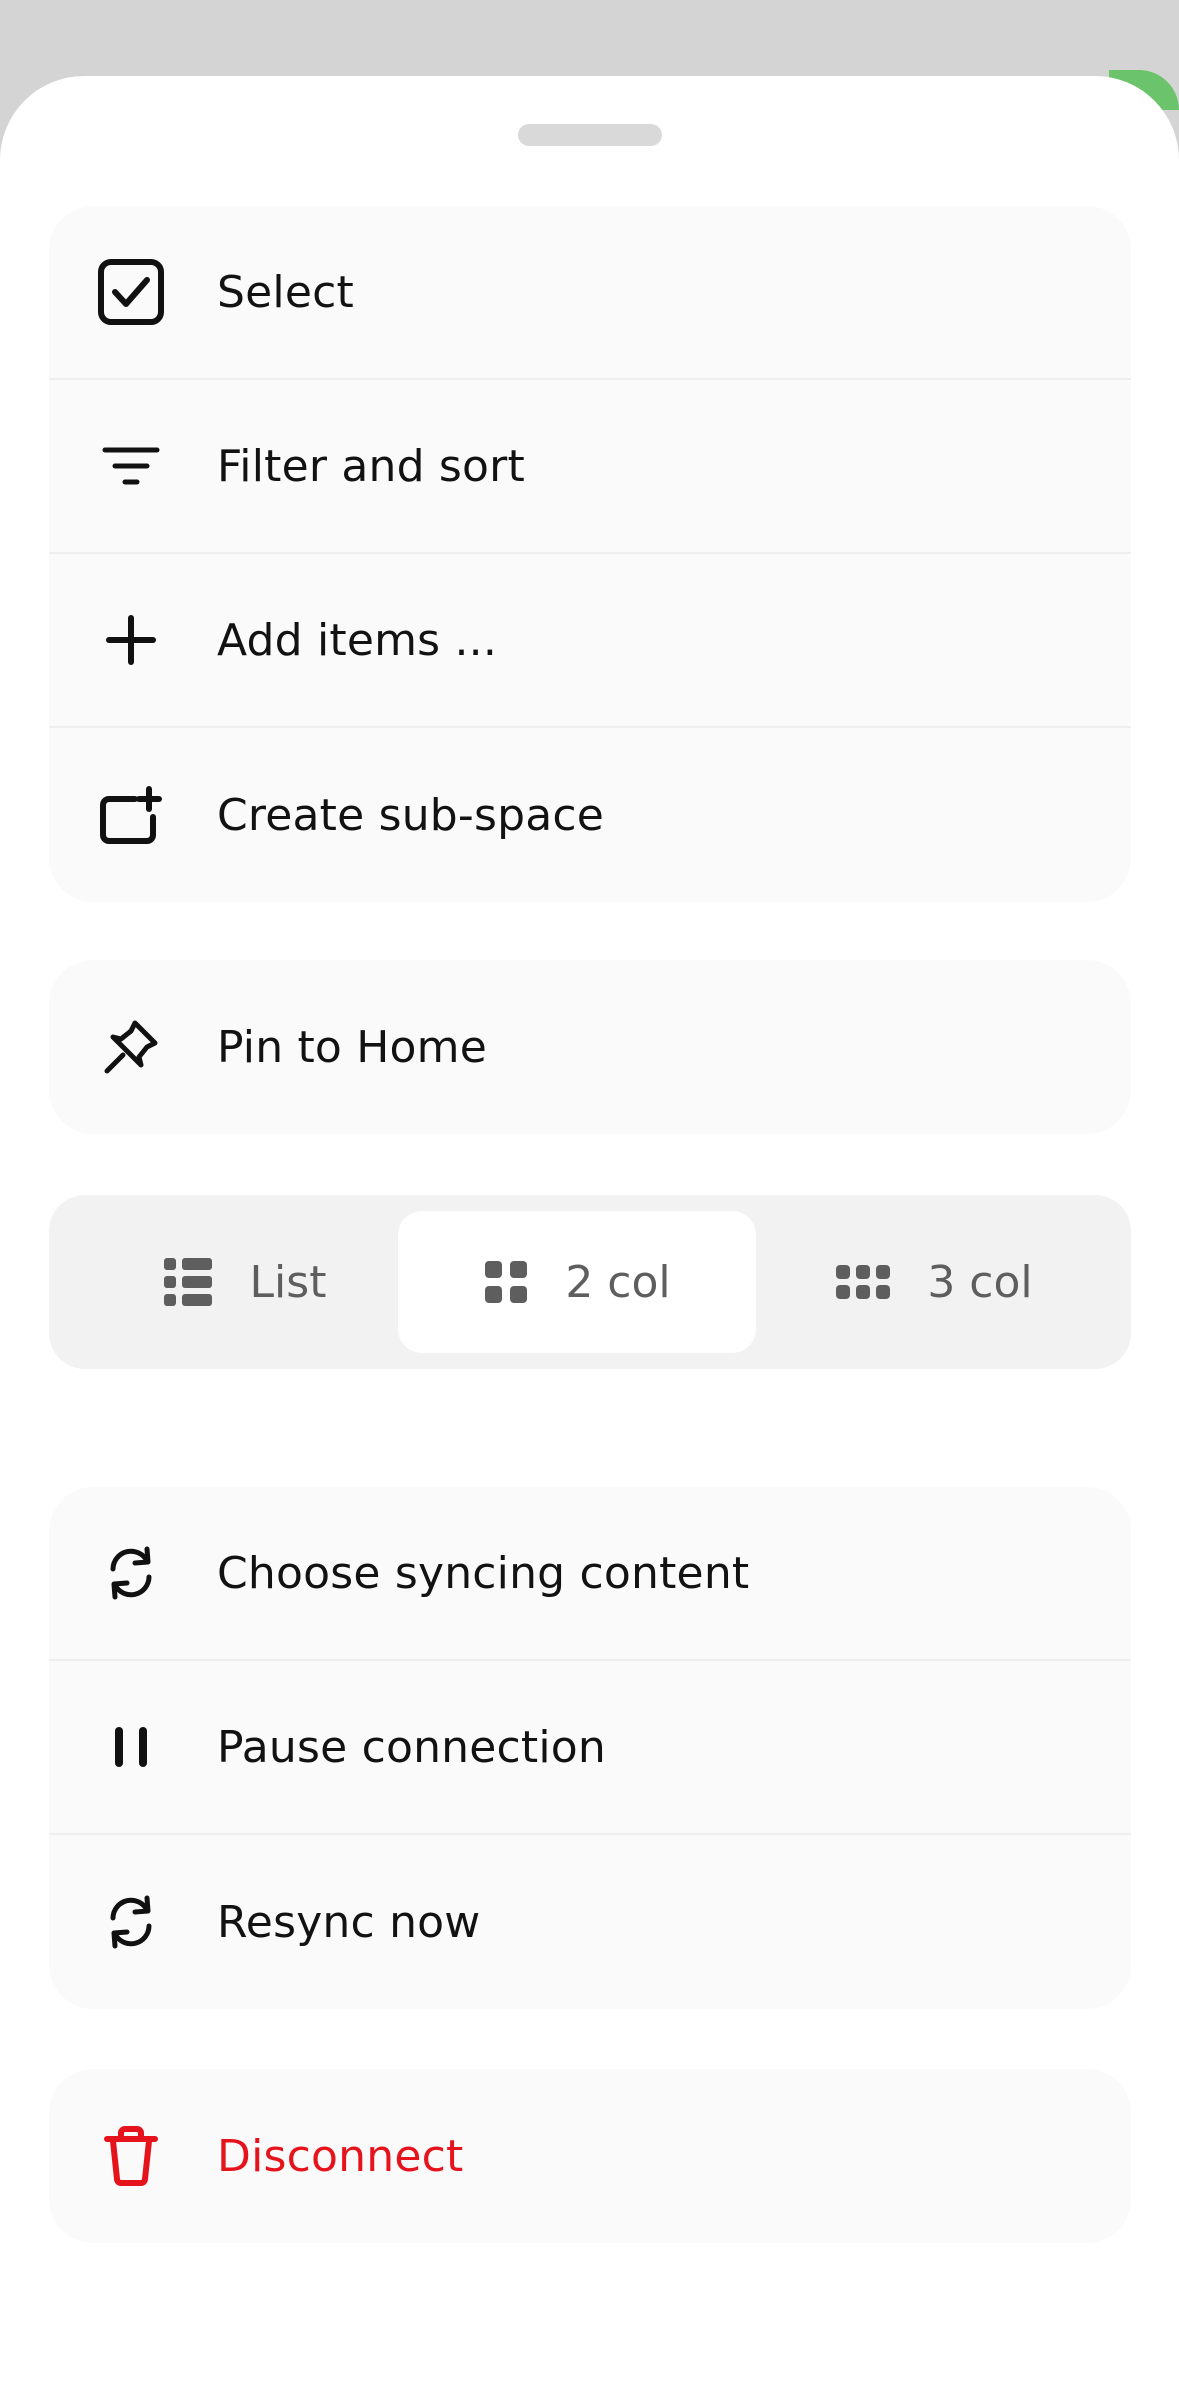 This screenshot has width=1179, height=2396. Describe the element at coordinates (980, 1282) in the screenshot. I see `layout-option-label: 3 col` at that location.